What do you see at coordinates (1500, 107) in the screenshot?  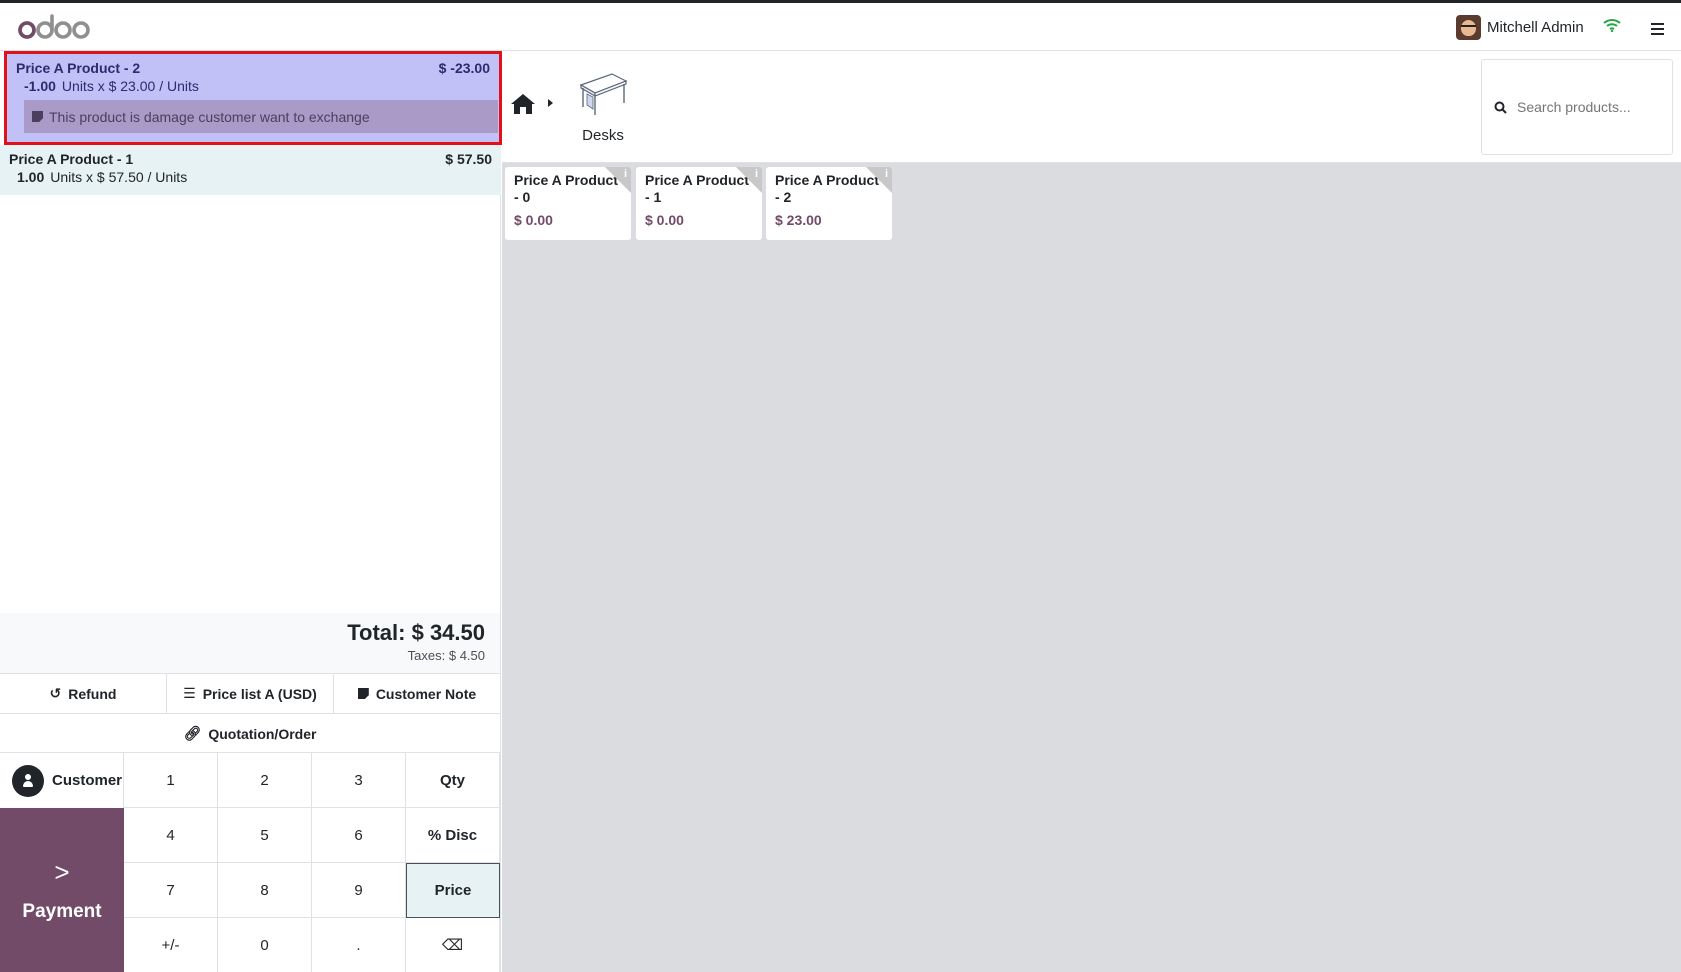 I see `search-icon` at bounding box center [1500, 107].